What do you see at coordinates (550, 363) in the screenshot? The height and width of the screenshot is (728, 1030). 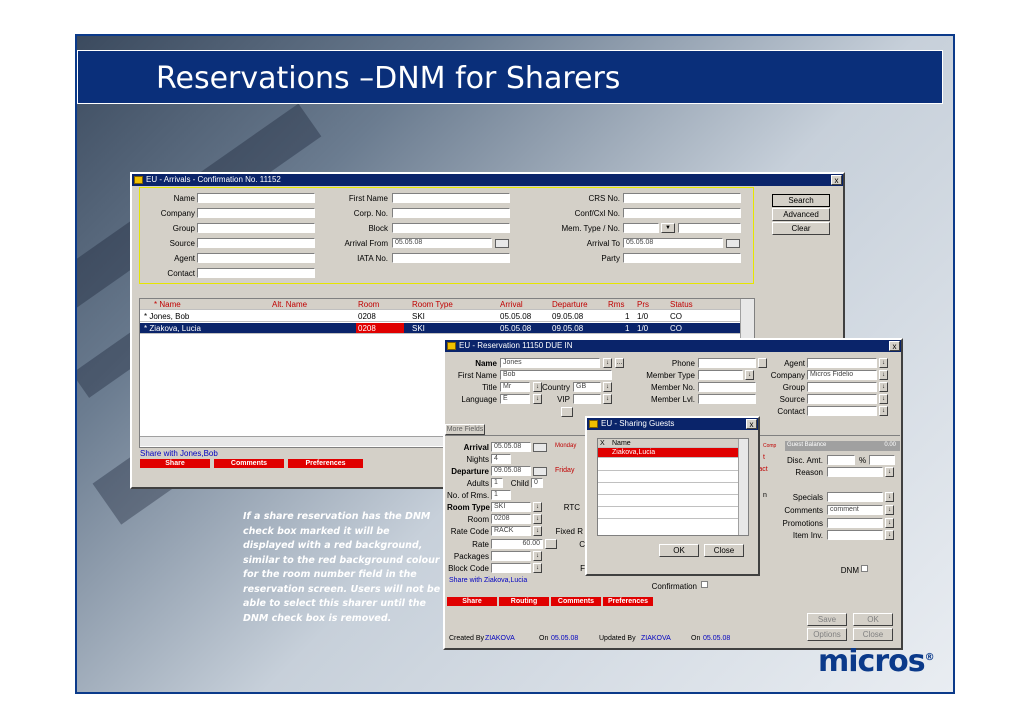 I see `name-field: Jones` at bounding box center [550, 363].